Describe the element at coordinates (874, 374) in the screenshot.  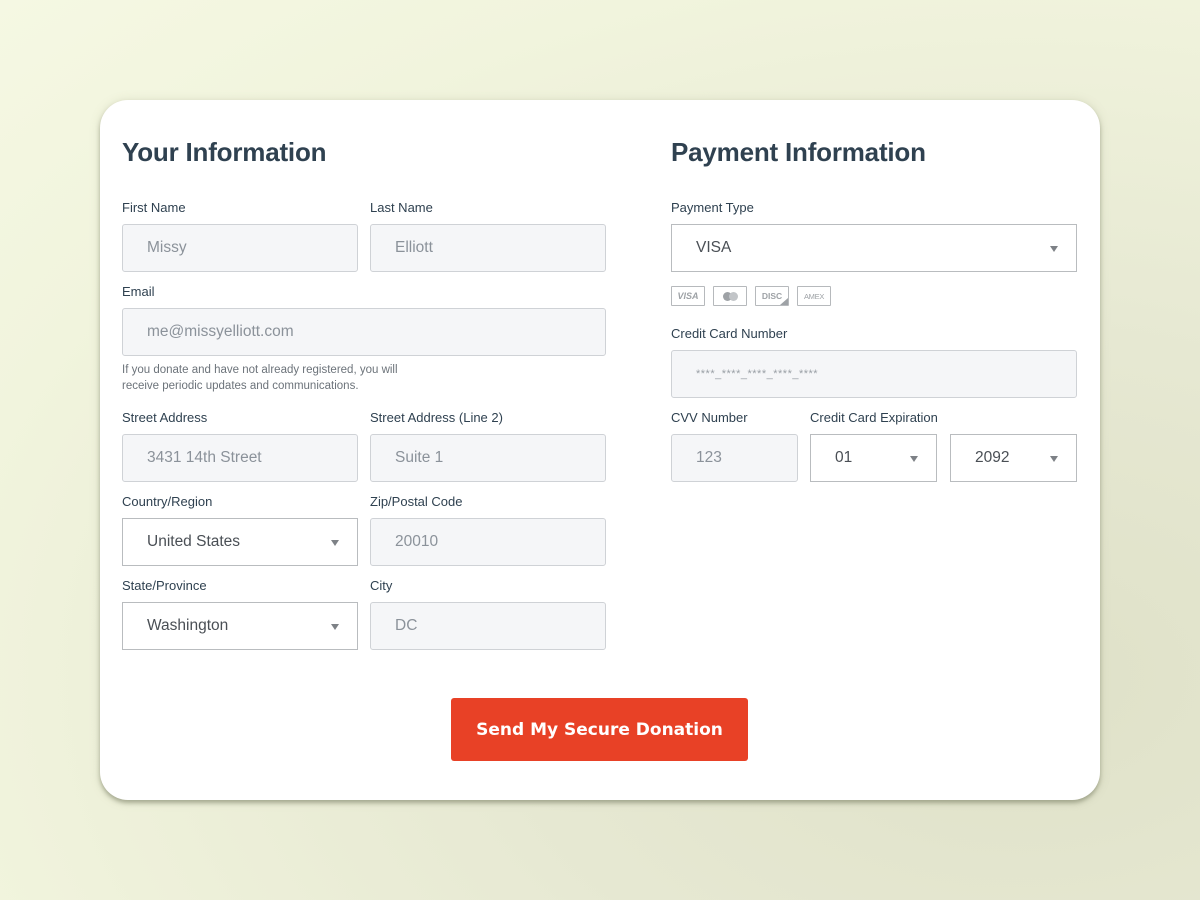
I see `card-number-input: ****_****_****_****_****` at that location.